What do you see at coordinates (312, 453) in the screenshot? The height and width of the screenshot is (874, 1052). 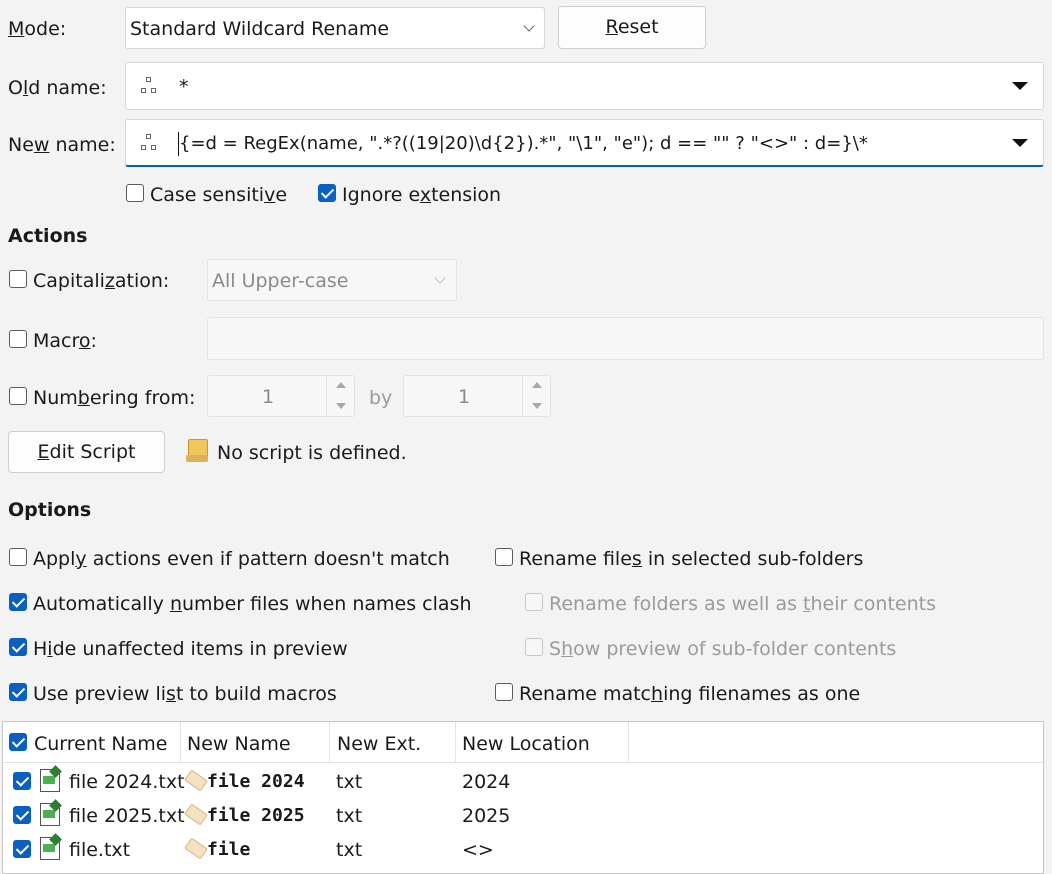 I see `script-status: No script is defined.` at bounding box center [312, 453].